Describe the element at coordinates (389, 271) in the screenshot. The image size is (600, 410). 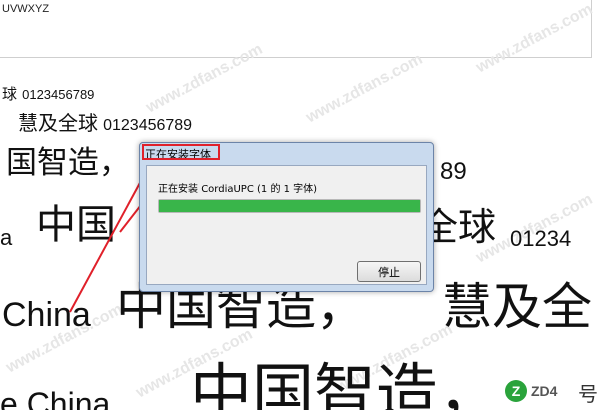
I see `stop-button: 停止` at that location.